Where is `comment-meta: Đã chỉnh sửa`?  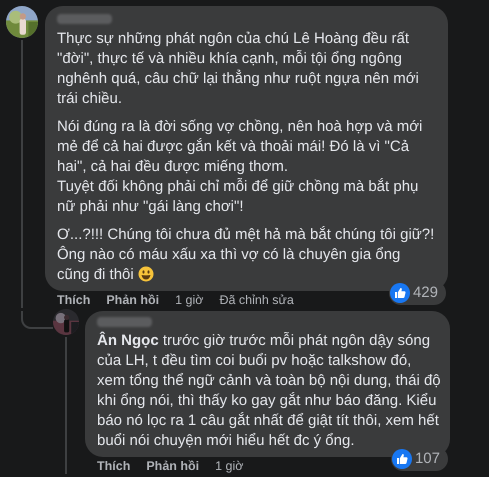 comment-meta: Đã chỉnh sửa is located at coordinates (256, 300).